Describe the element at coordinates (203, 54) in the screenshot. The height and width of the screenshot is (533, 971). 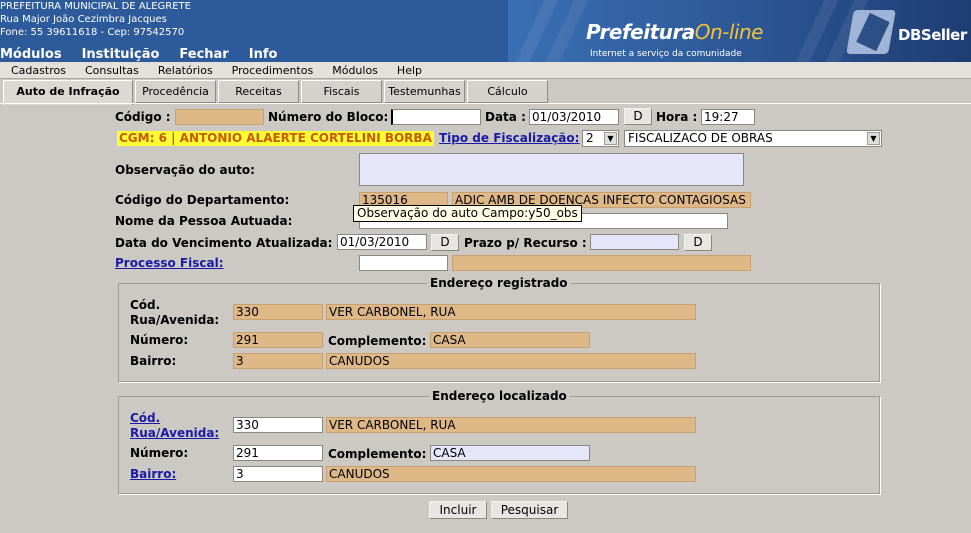
I see `menu-fechar: Fechar` at that location.